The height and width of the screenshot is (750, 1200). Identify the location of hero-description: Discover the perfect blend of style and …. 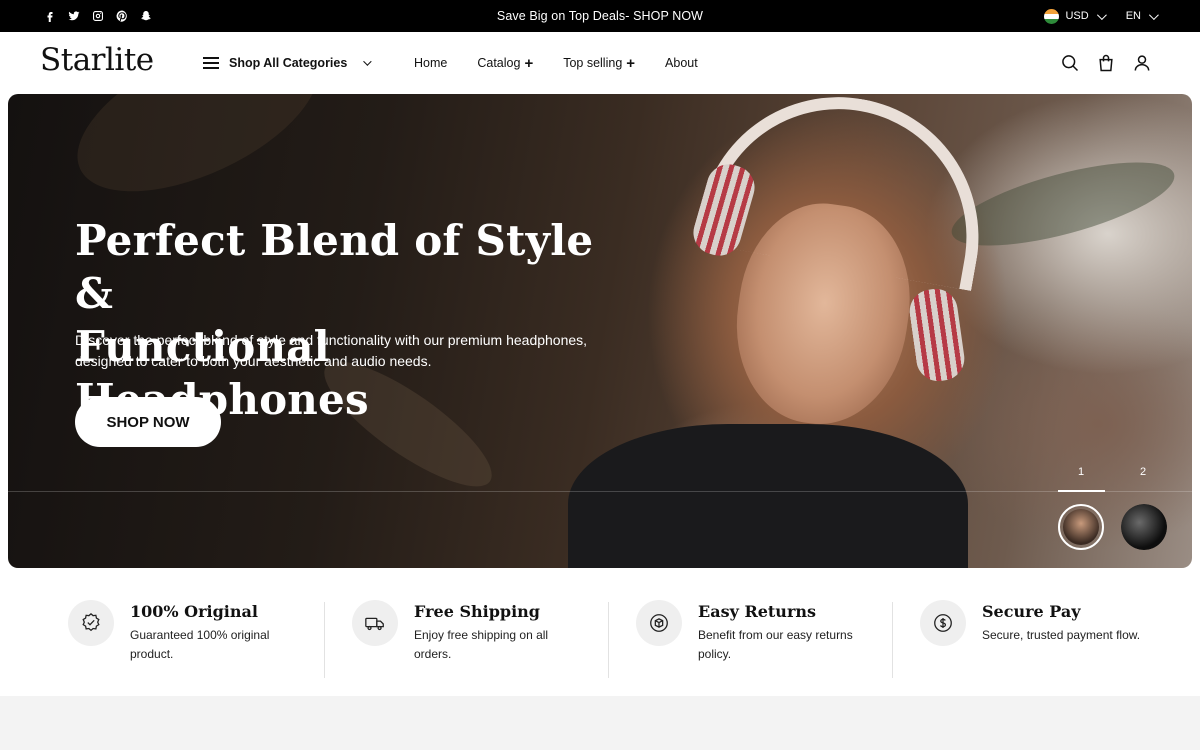
(331, 350).